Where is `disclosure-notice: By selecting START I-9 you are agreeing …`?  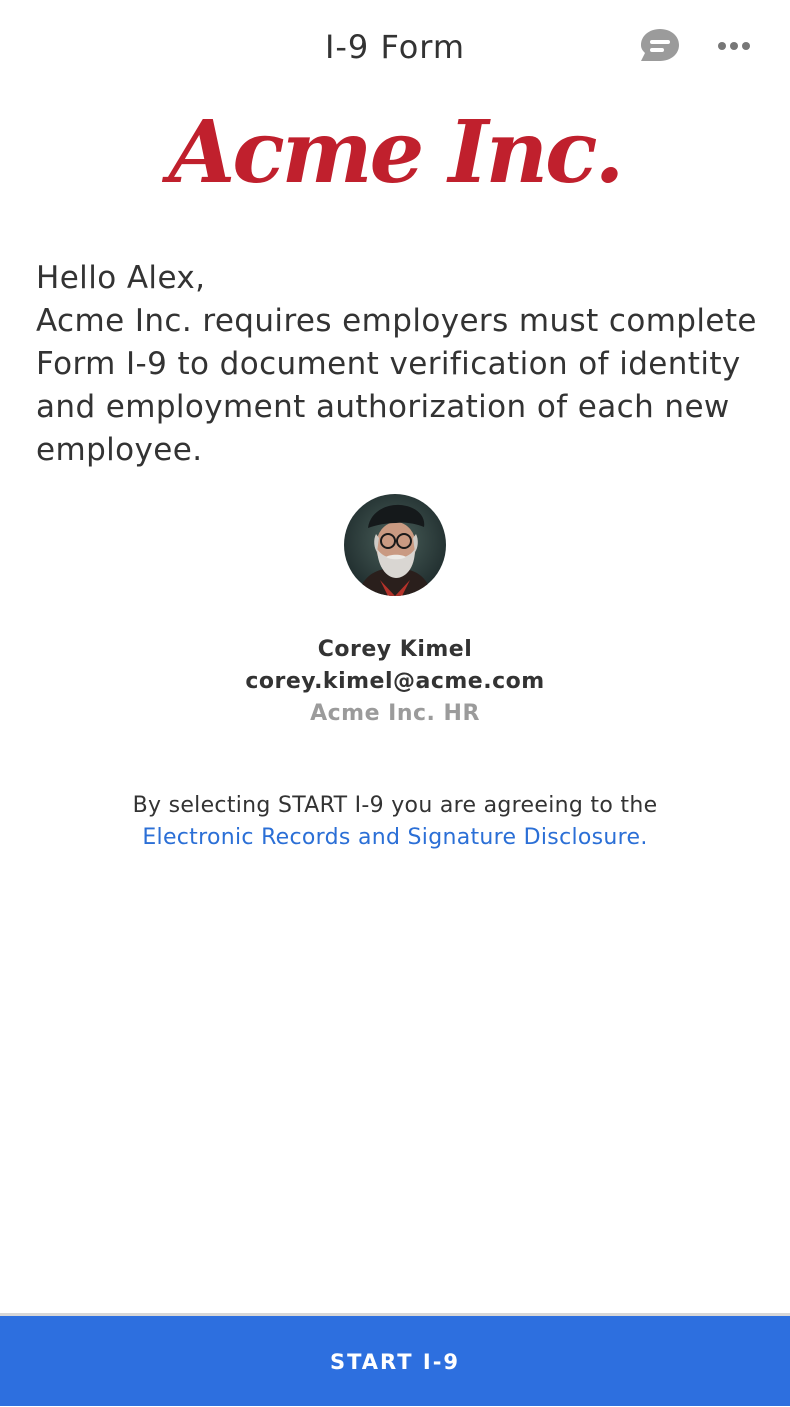
disclosure-notice: By selecting START I-9 you are agreeing … is located at coordinates (395, 822).